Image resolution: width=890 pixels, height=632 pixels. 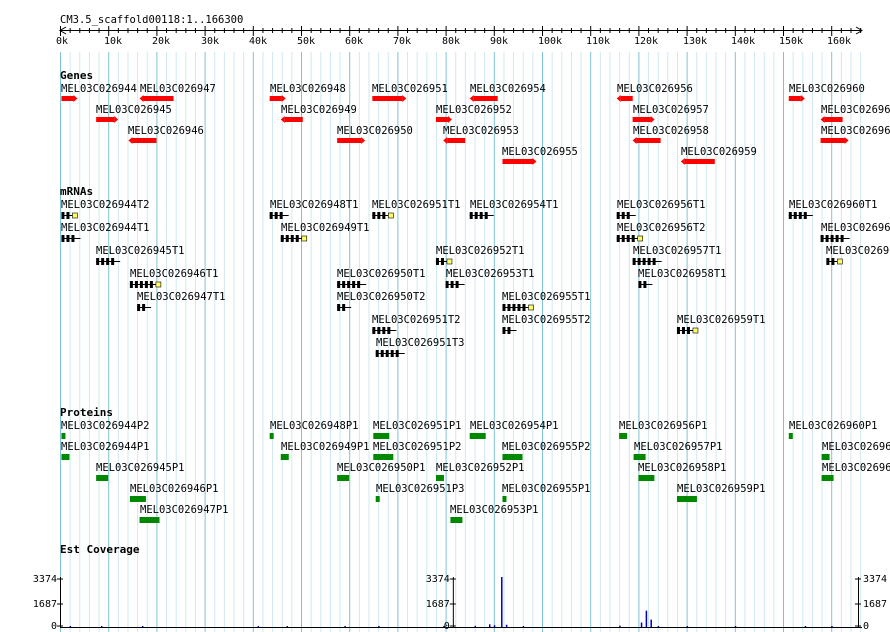 I want to click on protein-label: MEL03C026962P1, so click(x=856, y=468).